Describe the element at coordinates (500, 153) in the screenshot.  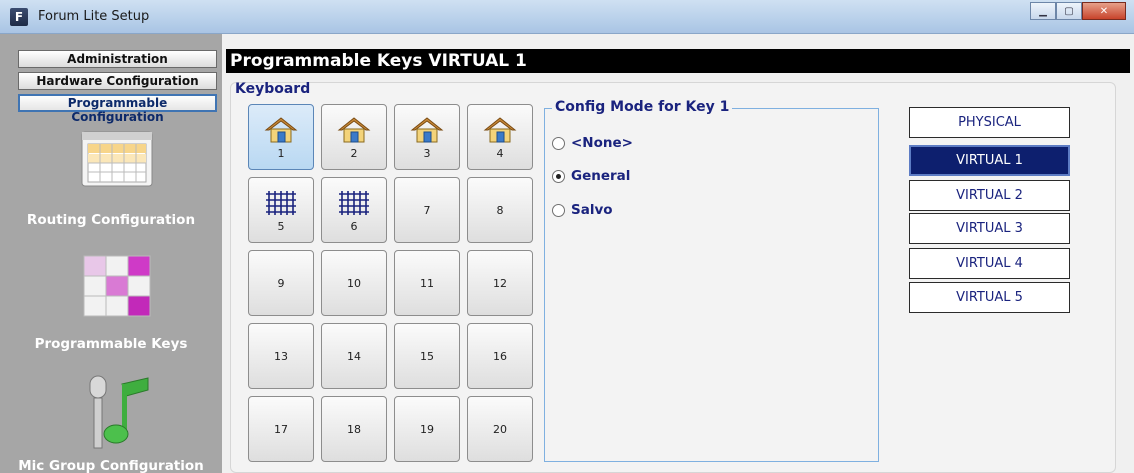
I see `key-label: 4` at that location.